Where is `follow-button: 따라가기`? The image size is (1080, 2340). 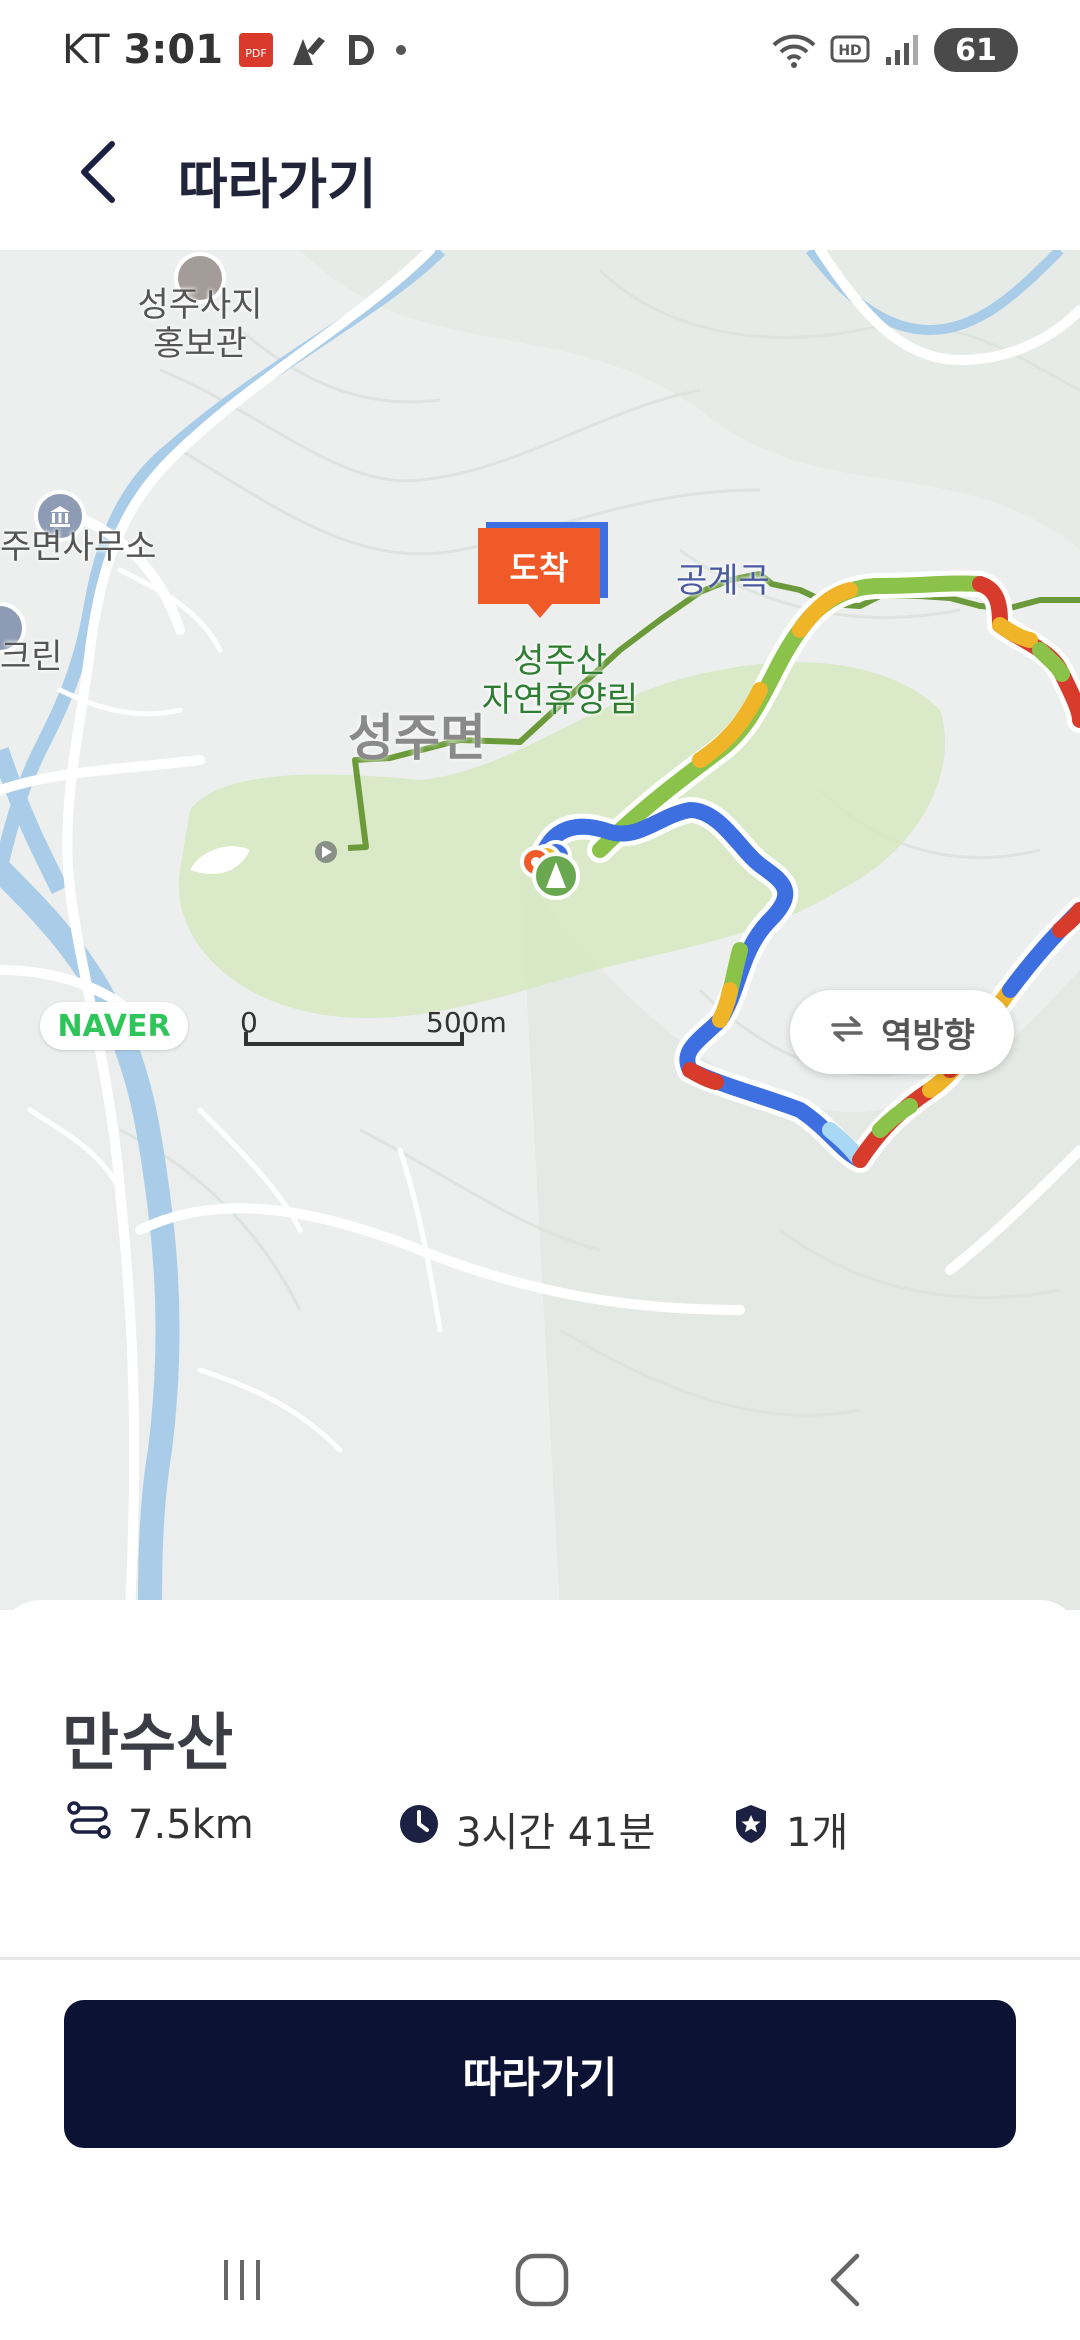
follow-button: 따라가기 is located at coordinates (540, 2074).